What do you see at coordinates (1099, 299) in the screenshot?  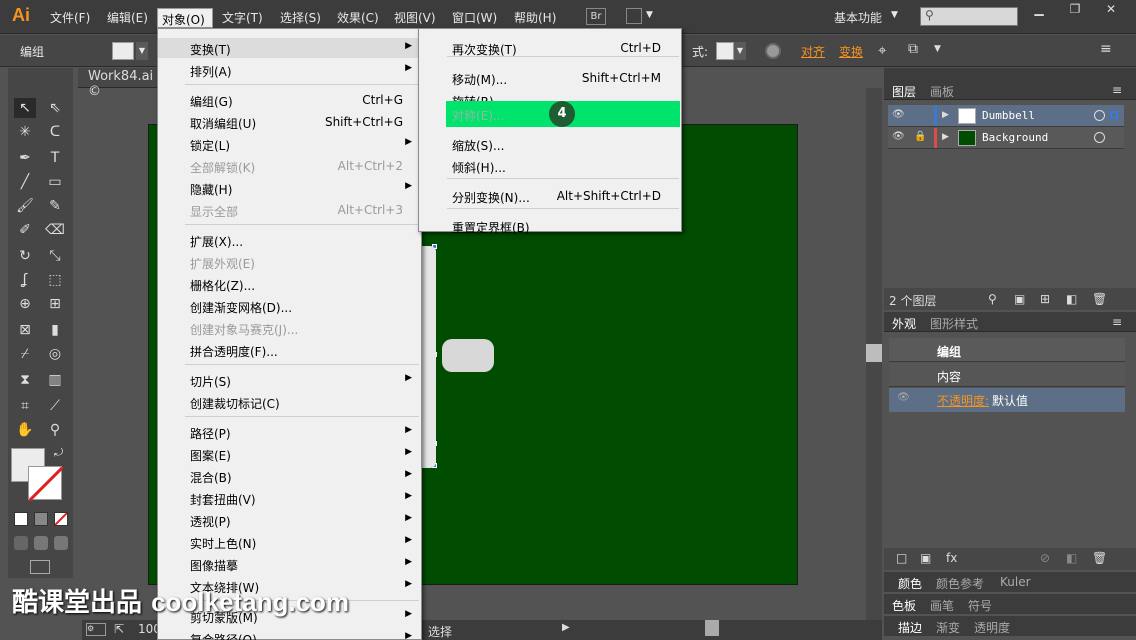 I see `delete-layer-icon: 🗑` at bounding box center [1099, 299].